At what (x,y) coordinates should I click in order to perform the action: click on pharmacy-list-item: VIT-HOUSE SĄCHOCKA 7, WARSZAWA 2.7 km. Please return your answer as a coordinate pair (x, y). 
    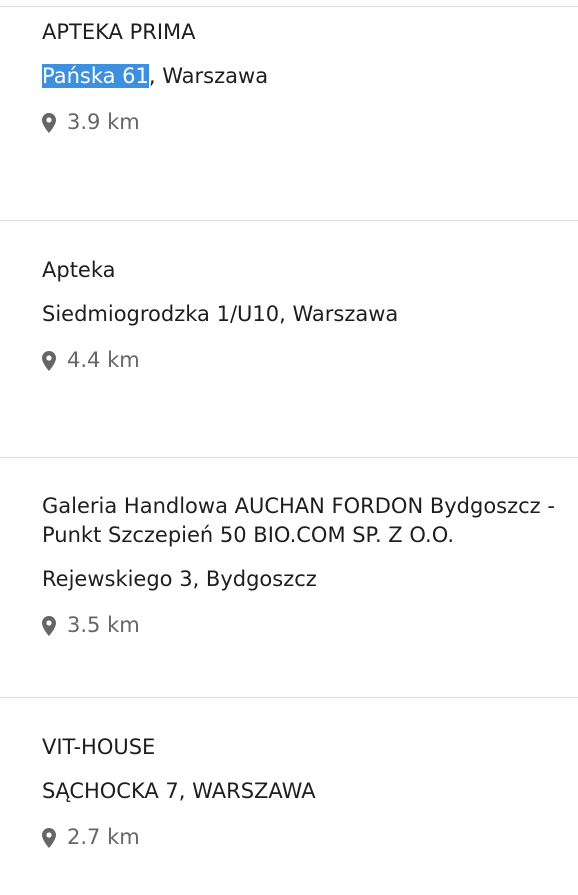
    Looking at the image, I should click on (307, 792).